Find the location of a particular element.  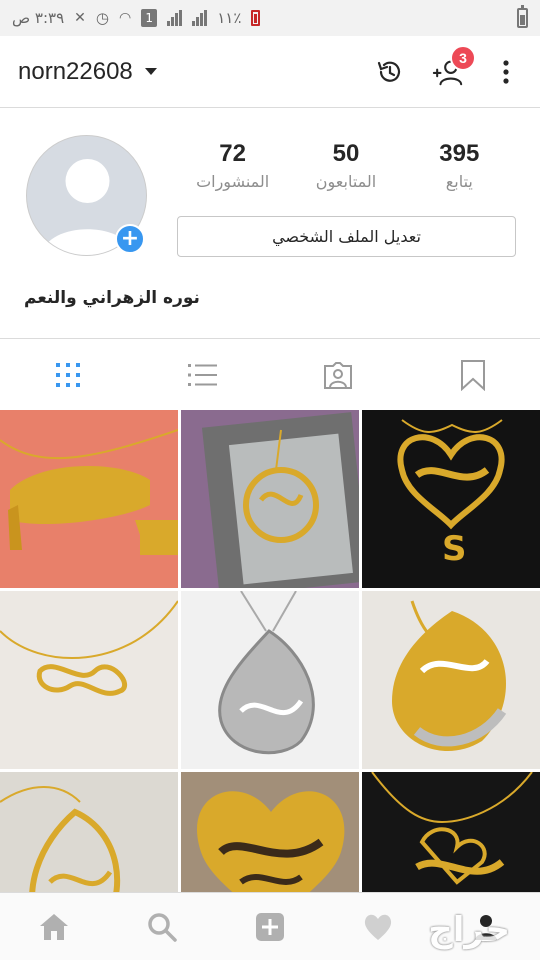

necklace-image: S is located at coordinates (451, 499).